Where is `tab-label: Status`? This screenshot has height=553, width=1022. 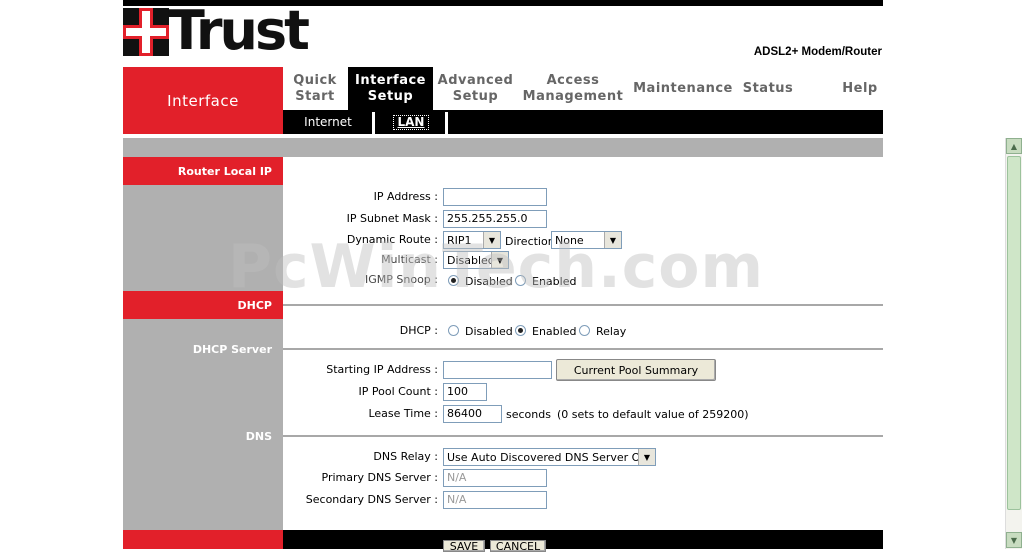
tab-label: Status is located at coordinates (768, 88).